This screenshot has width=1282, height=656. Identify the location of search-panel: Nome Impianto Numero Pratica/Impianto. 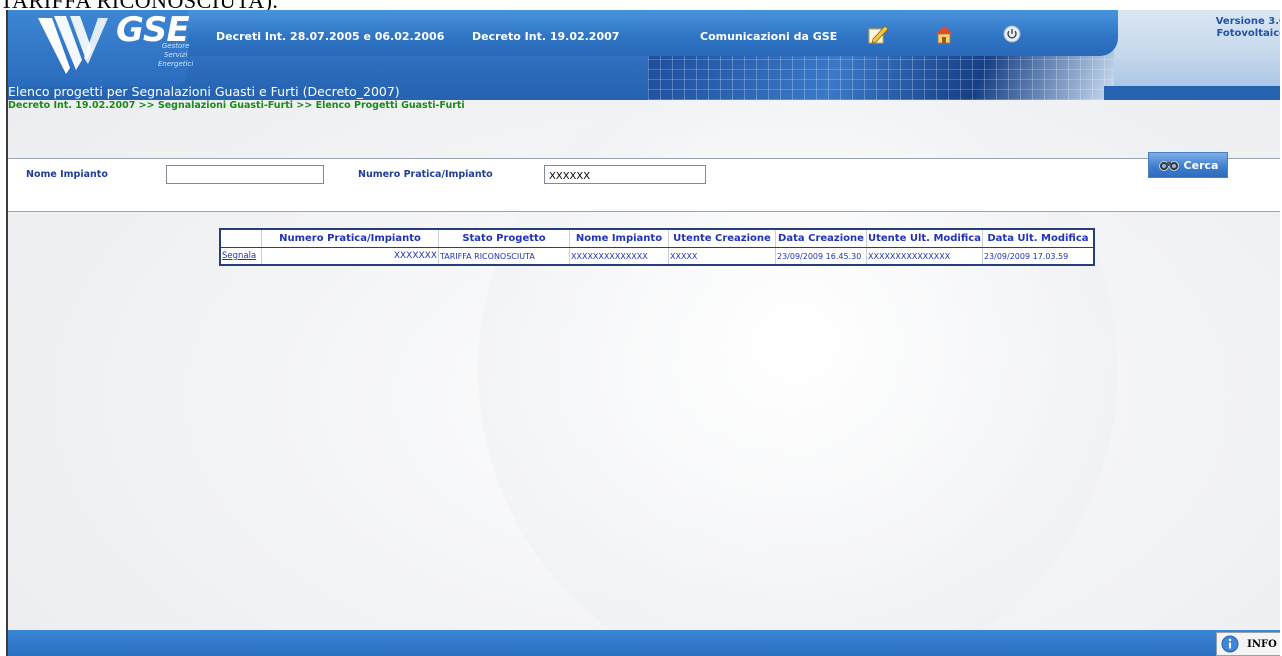
(644, 185).